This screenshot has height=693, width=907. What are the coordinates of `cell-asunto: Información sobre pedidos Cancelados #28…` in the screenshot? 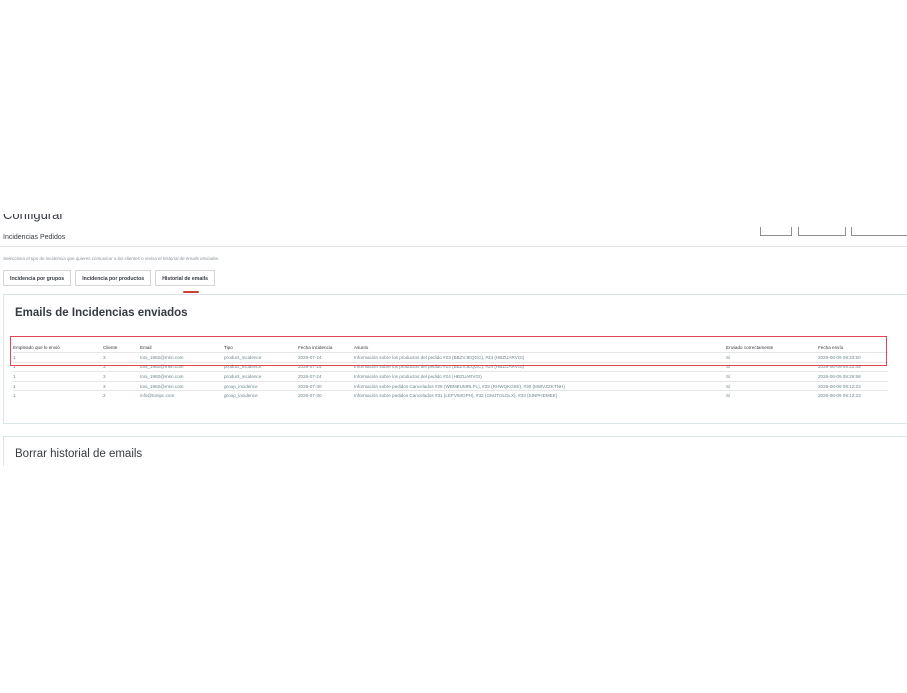 It's located at (540, 385).